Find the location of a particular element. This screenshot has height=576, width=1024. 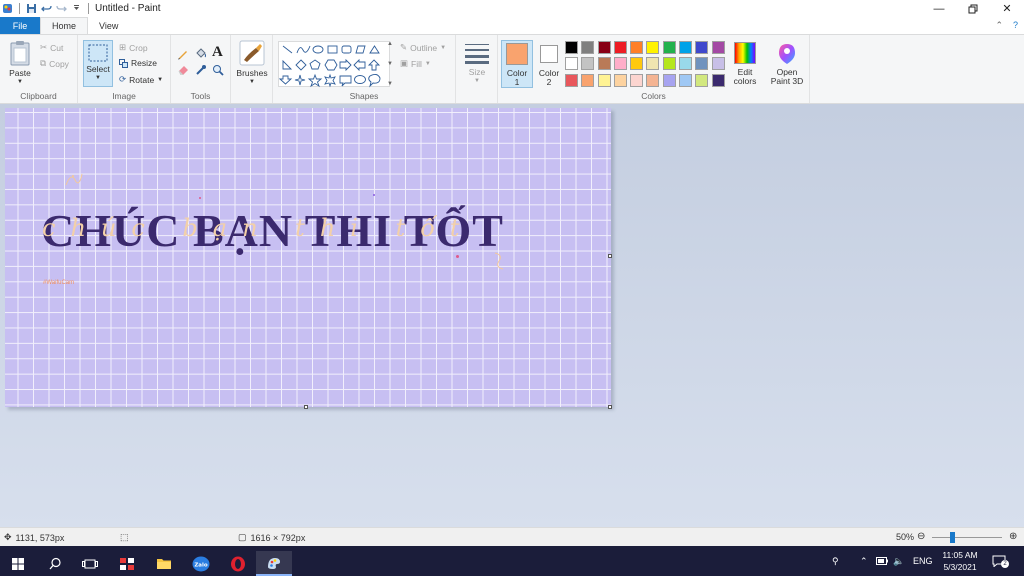

minimize-icon: — is located at coordinates (939, 8).